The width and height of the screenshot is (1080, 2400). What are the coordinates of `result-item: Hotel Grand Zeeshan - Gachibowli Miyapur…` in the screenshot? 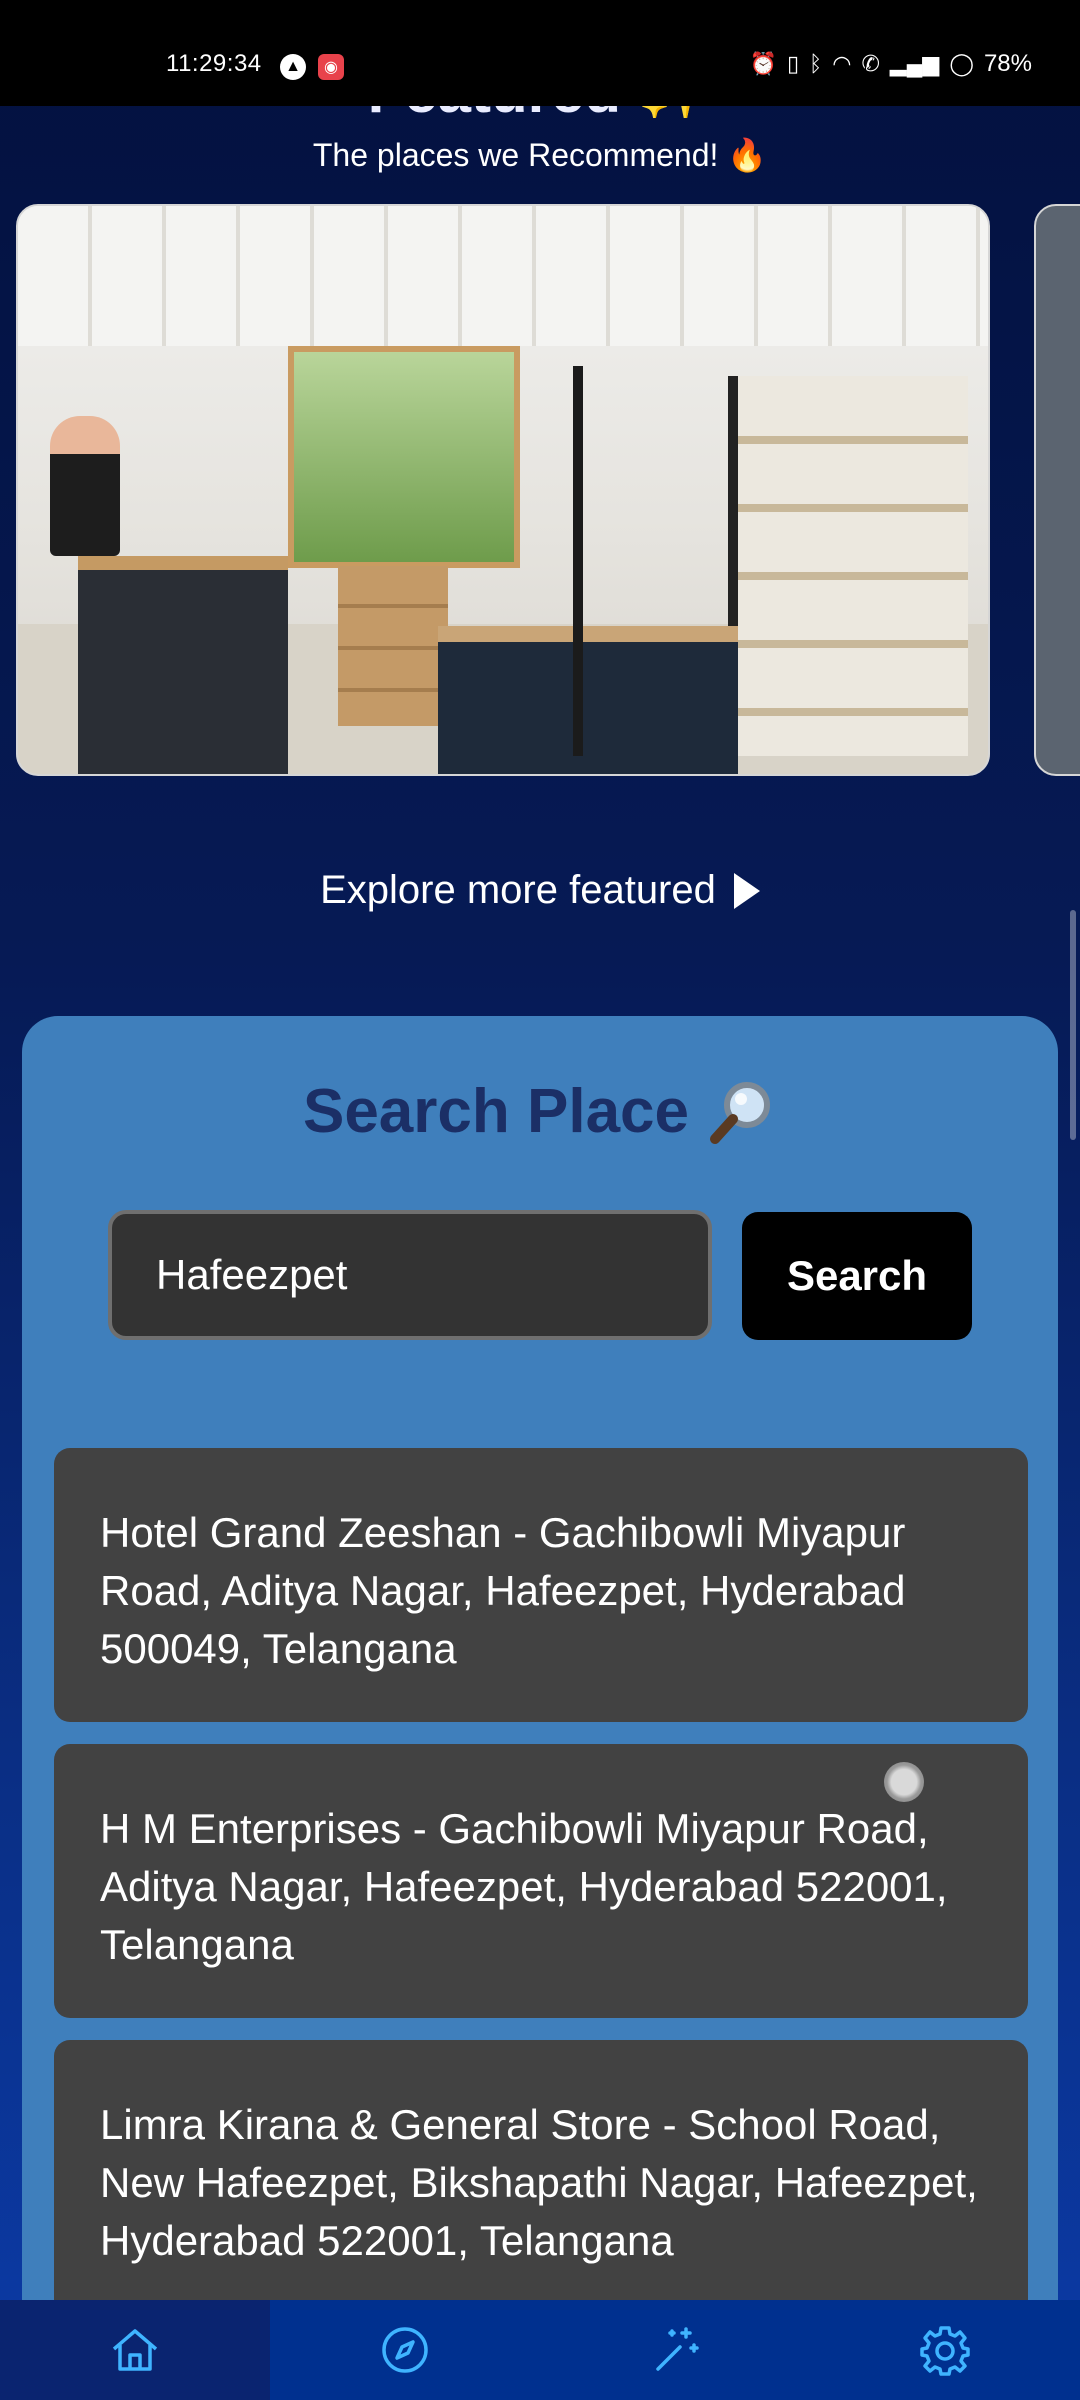 It's located at (541, 1585).